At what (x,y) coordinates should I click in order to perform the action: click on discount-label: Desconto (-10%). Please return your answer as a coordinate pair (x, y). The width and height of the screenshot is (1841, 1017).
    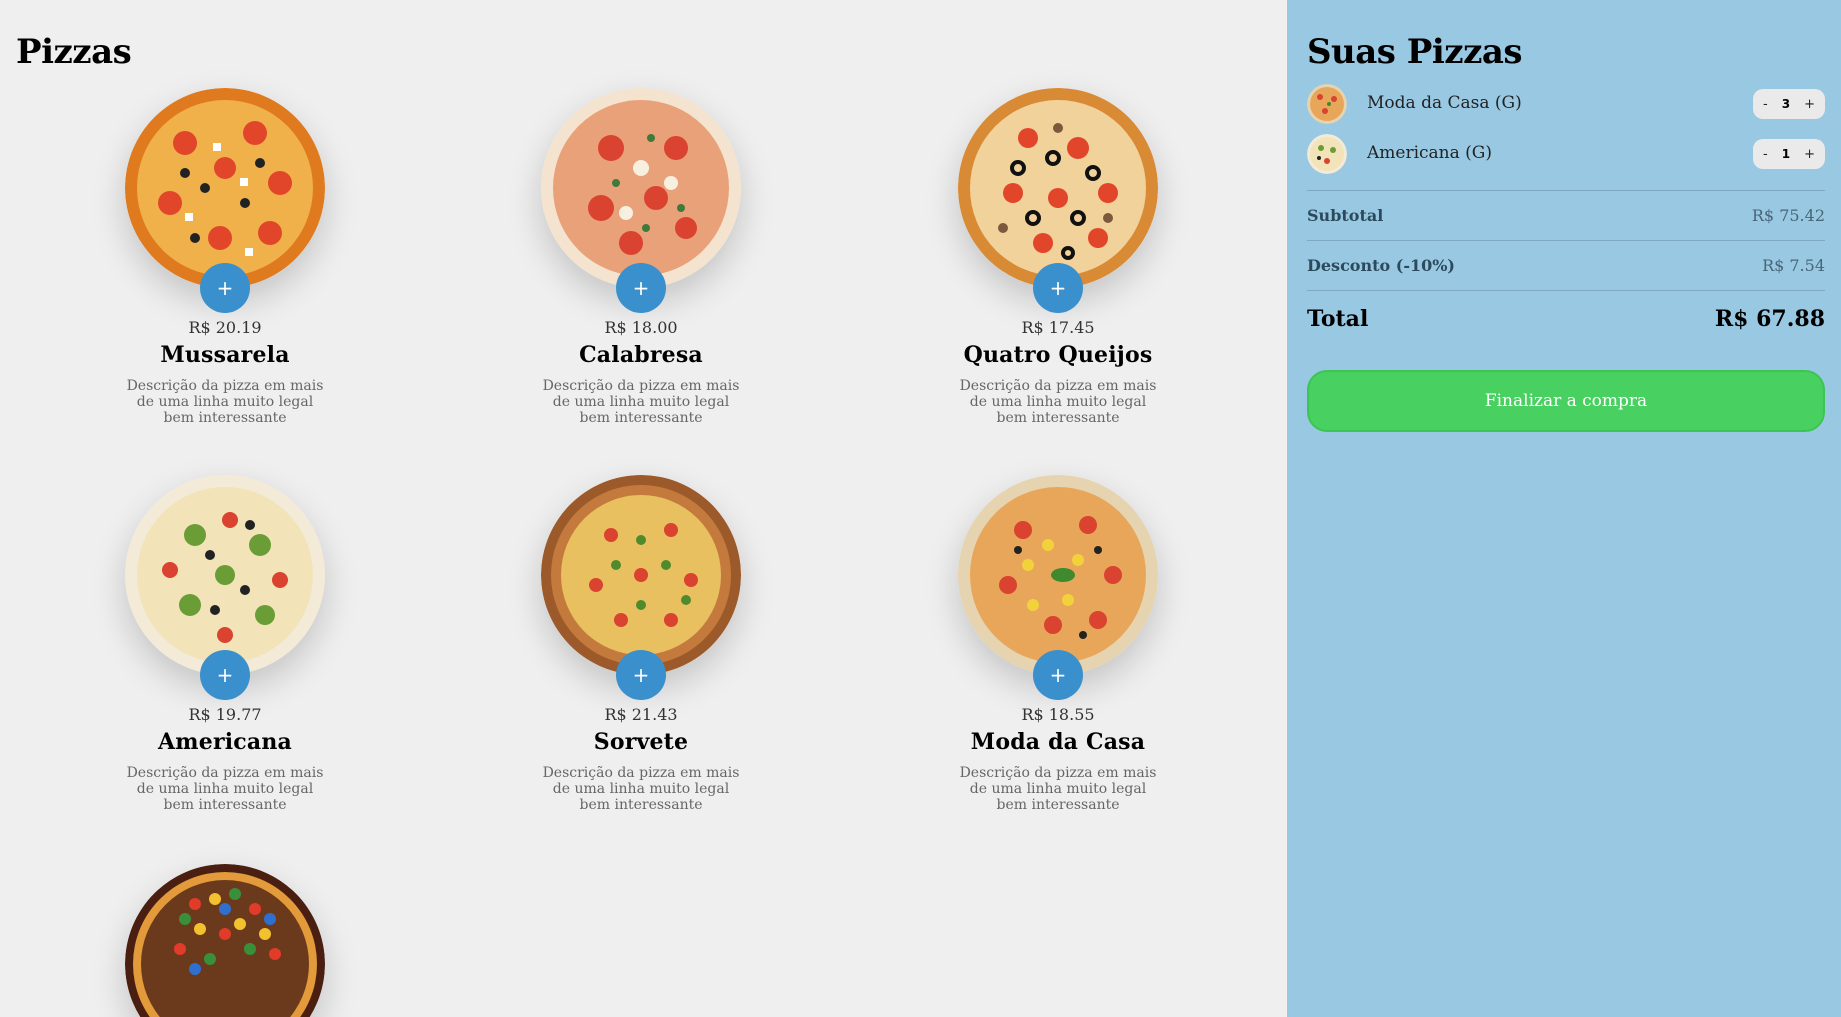
    Looking at the image, I should click on (1381, 265).